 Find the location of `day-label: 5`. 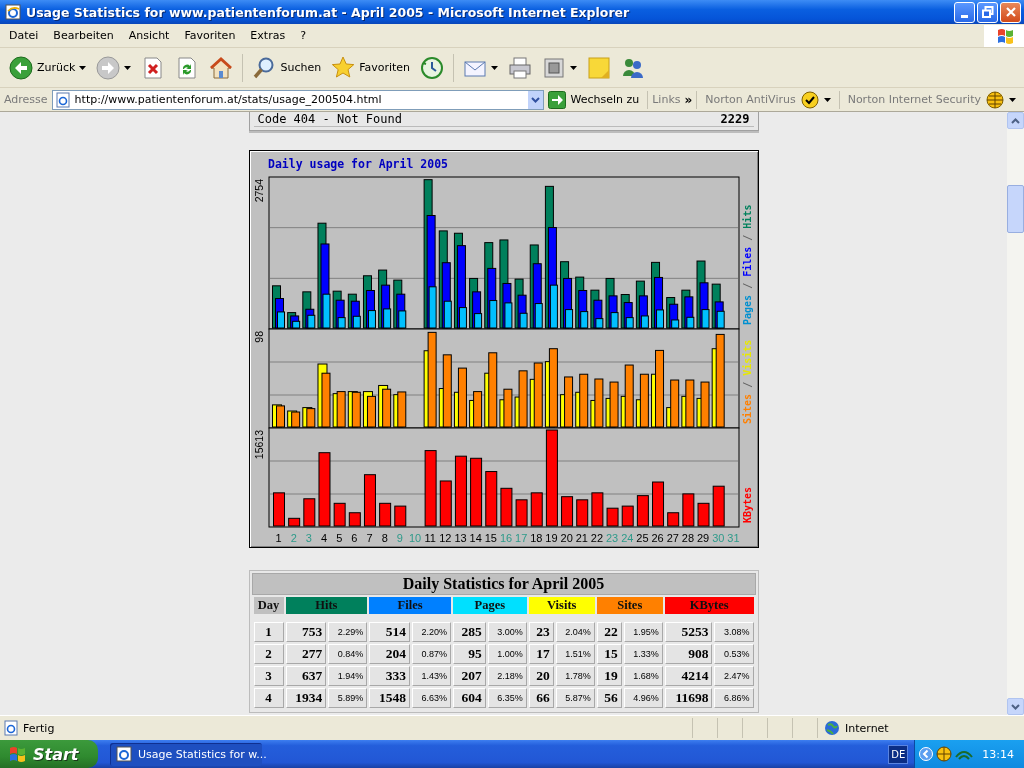

day-label: 5 is located at coordinates (338, 538).